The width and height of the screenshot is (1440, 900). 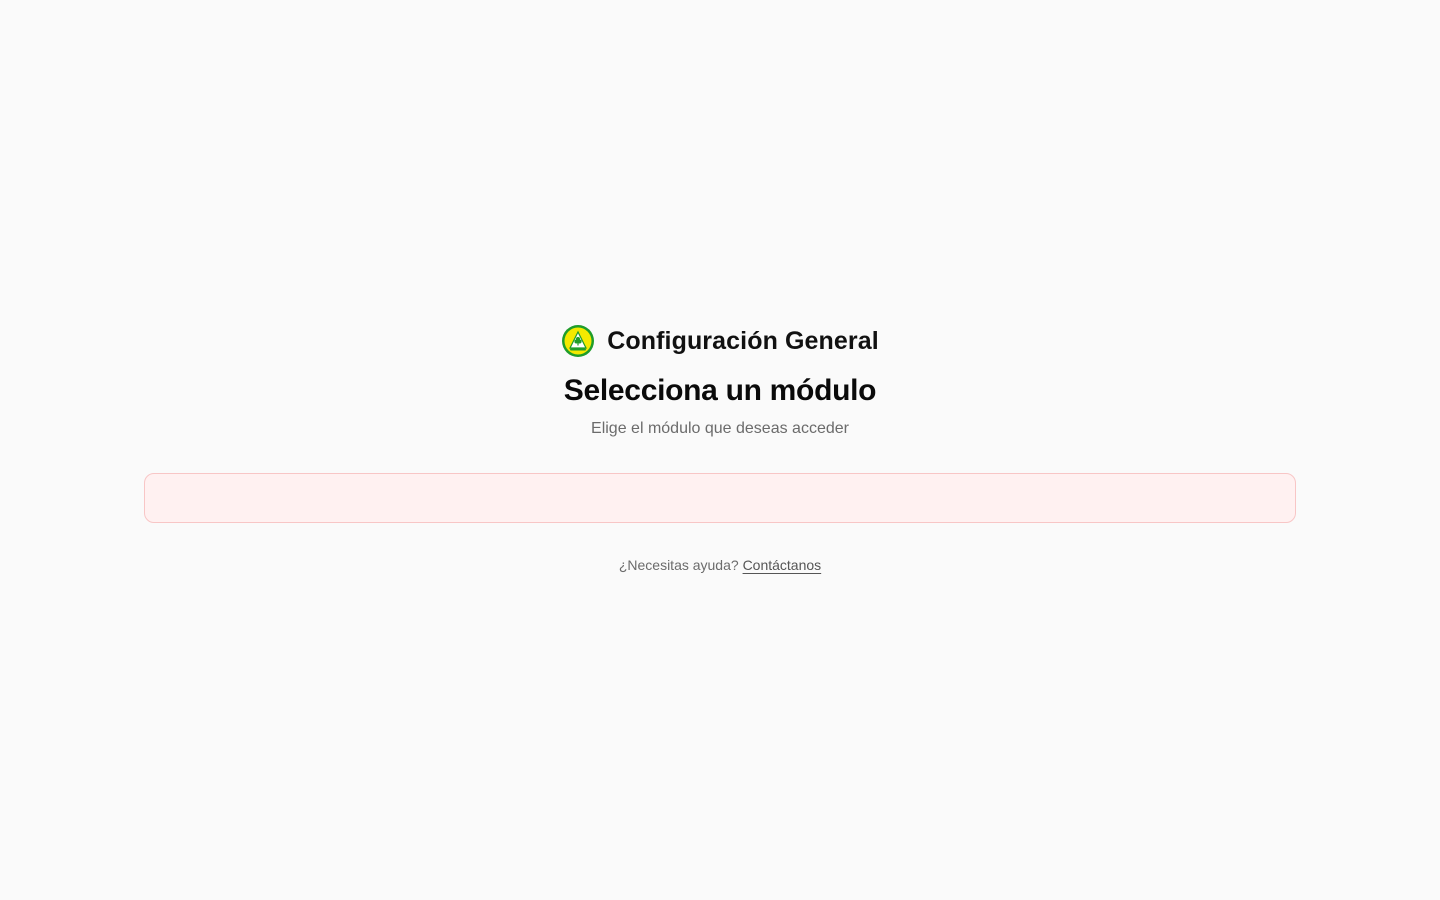 I want to click on modules-panel, so click(x=720, y=498).